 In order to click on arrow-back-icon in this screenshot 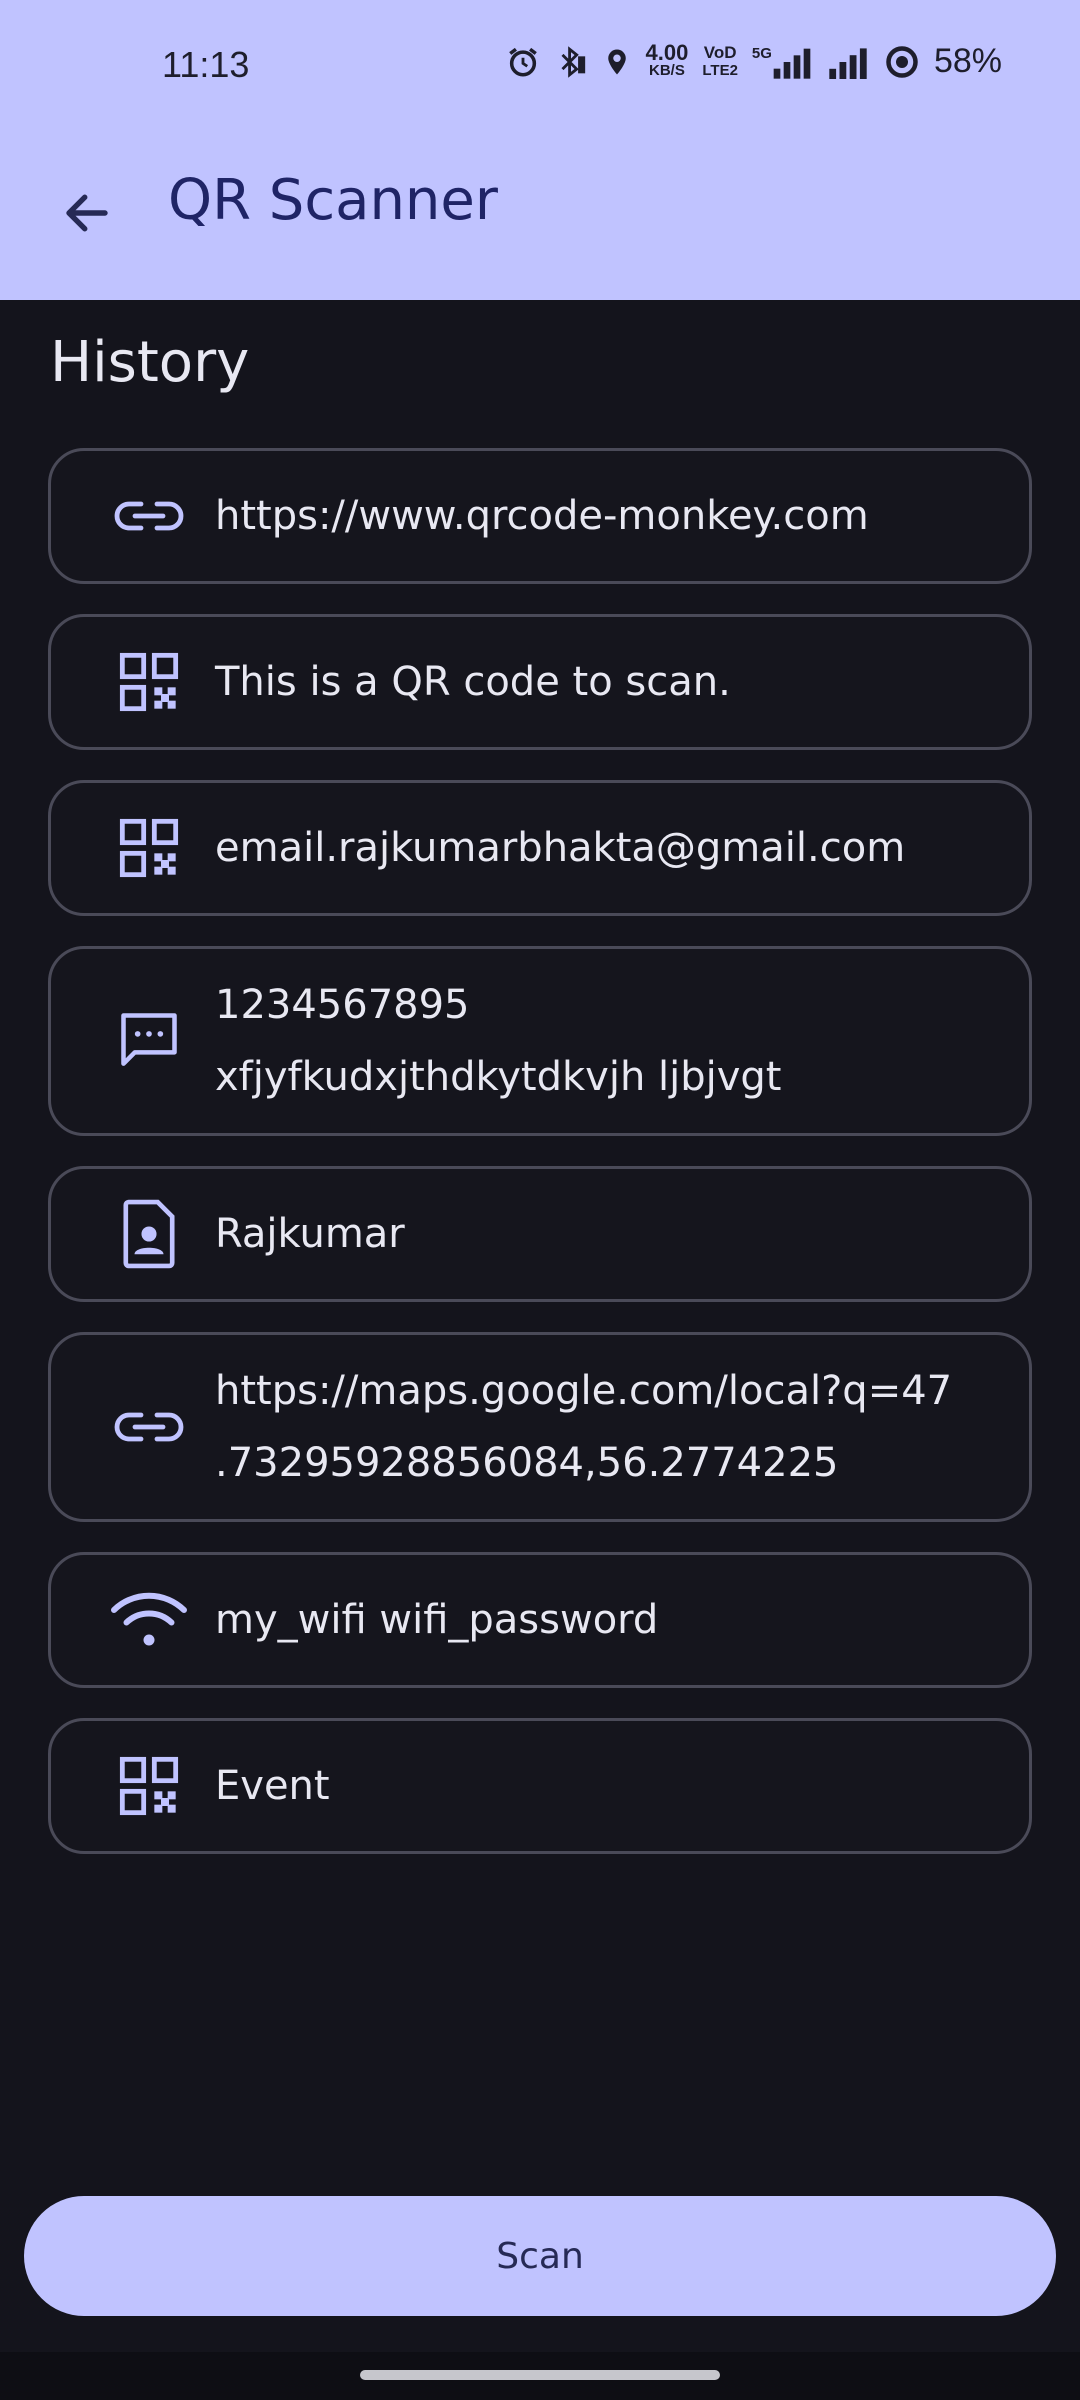, I will do `click(87, 213)`.